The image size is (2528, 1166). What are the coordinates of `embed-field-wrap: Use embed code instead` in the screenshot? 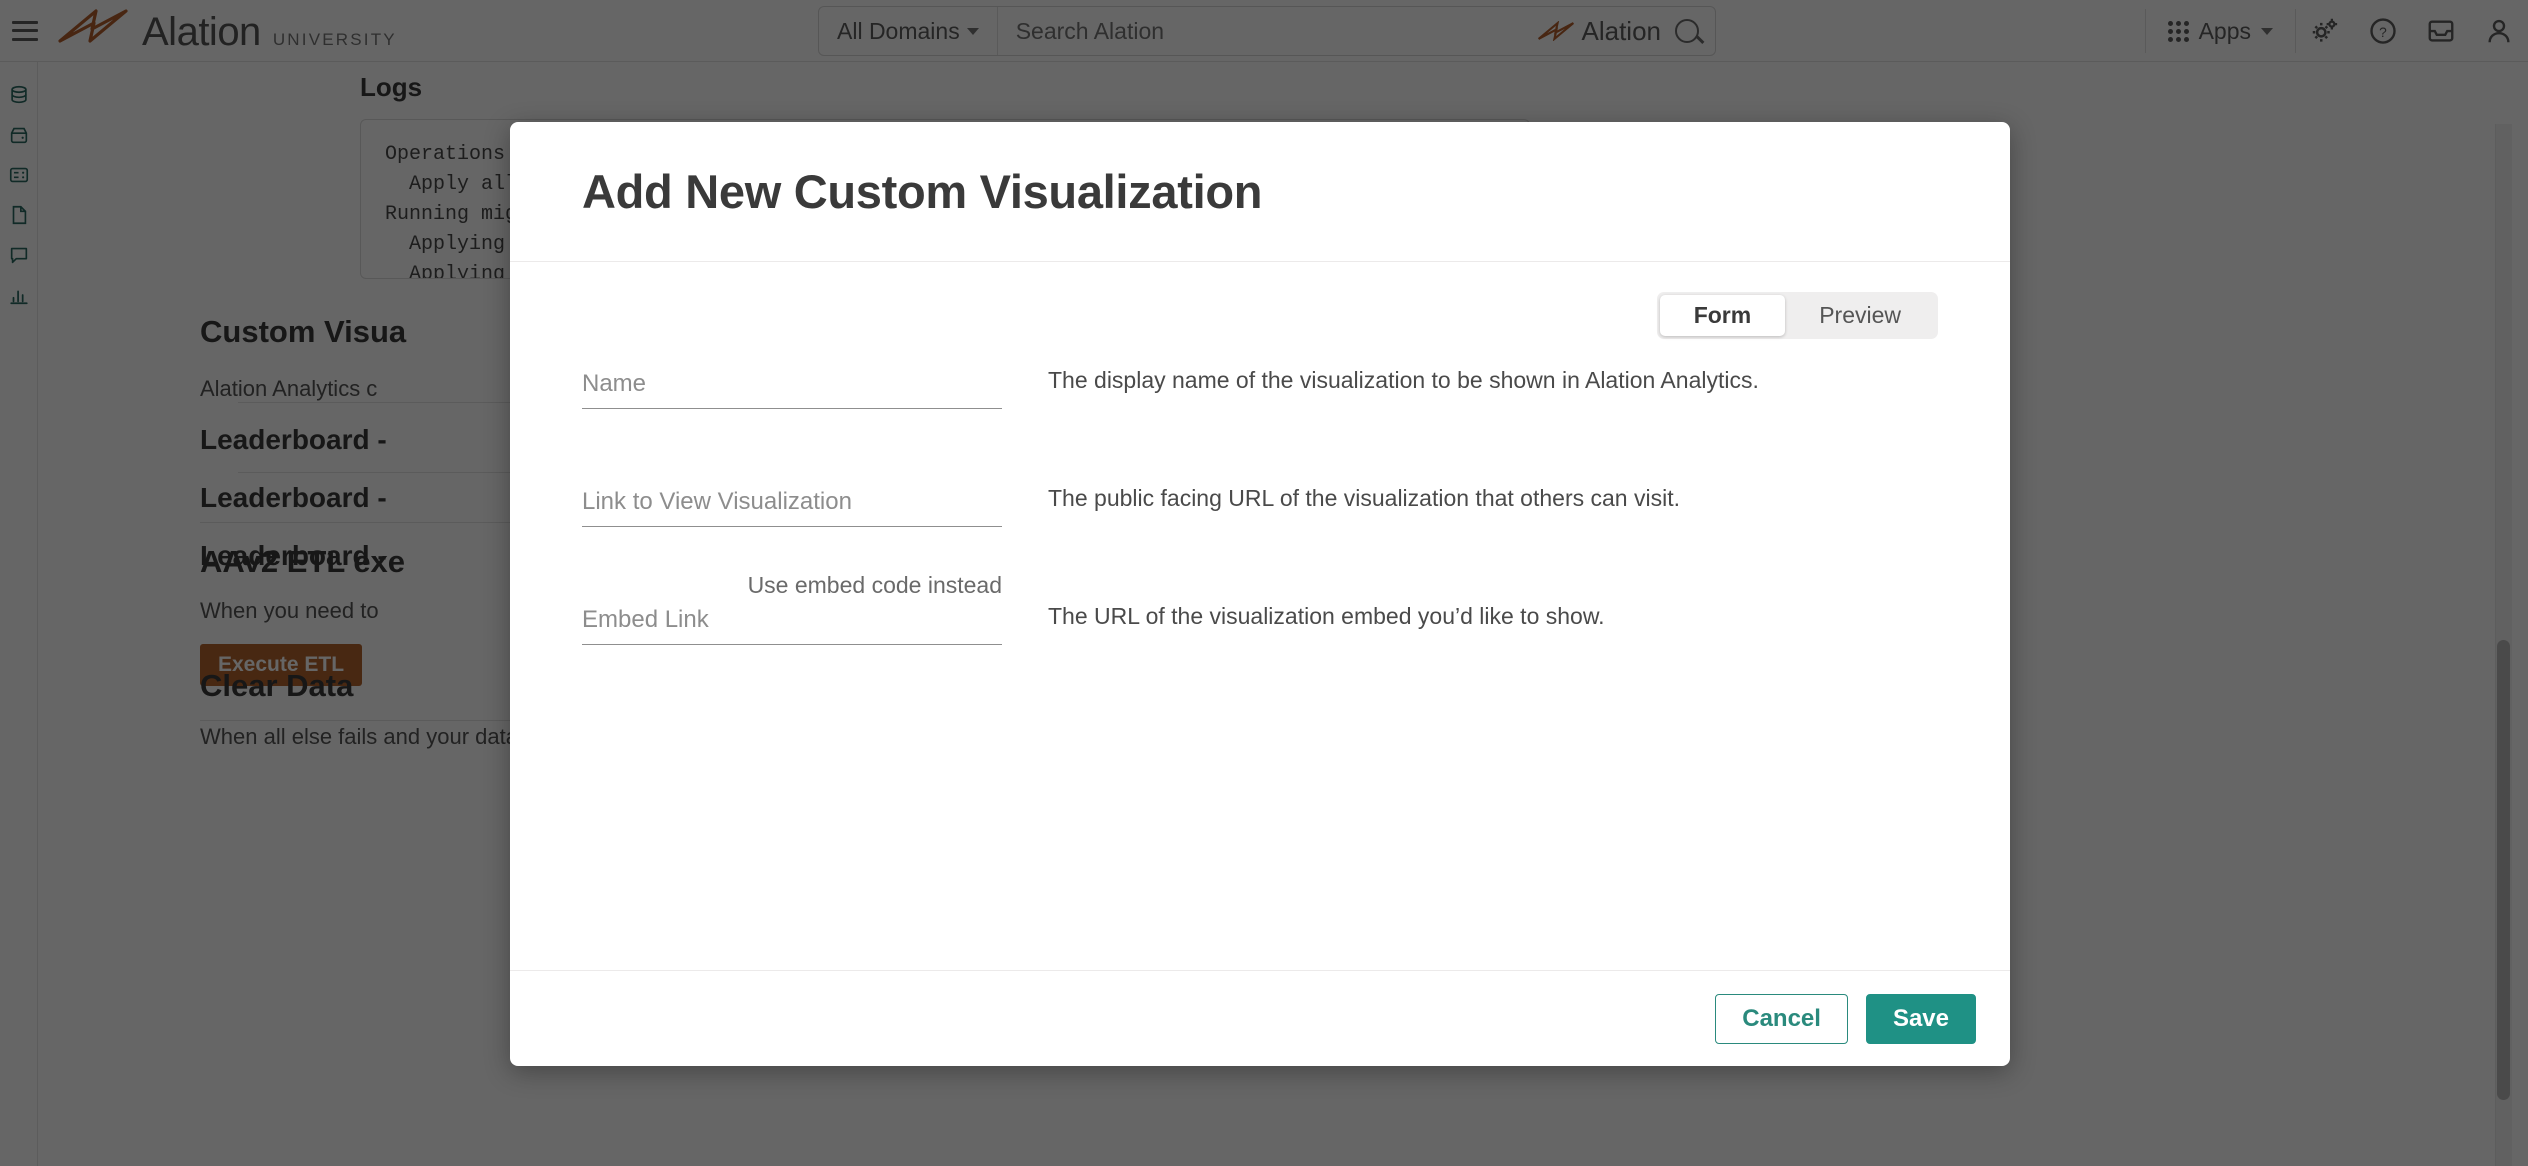 It's located at (792, 646).